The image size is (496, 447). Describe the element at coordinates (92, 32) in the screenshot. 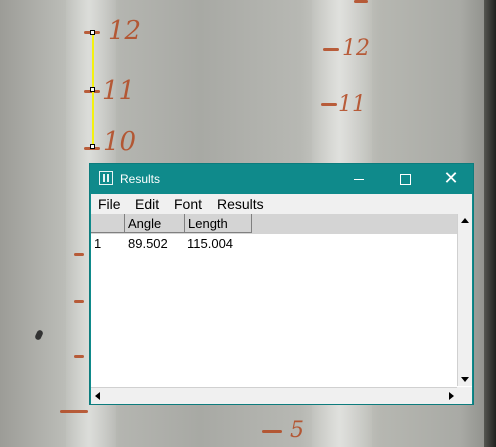

I see `line-handle-top` at that location.